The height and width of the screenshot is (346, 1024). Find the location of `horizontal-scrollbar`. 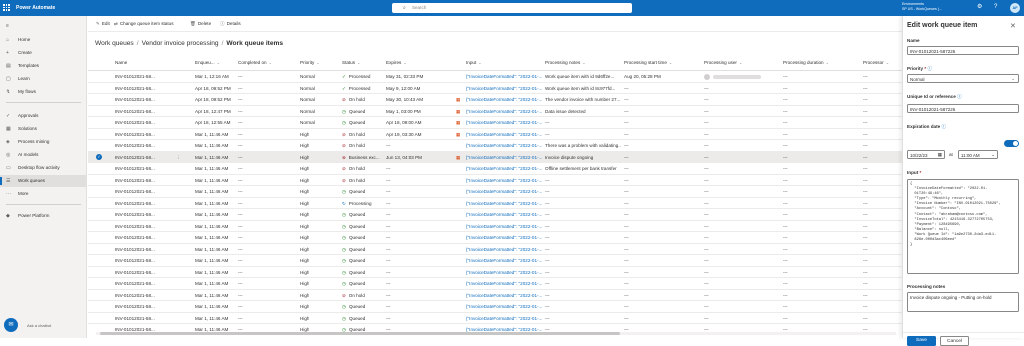

horizontal-scrollbar is located at coordinates (496, 333).